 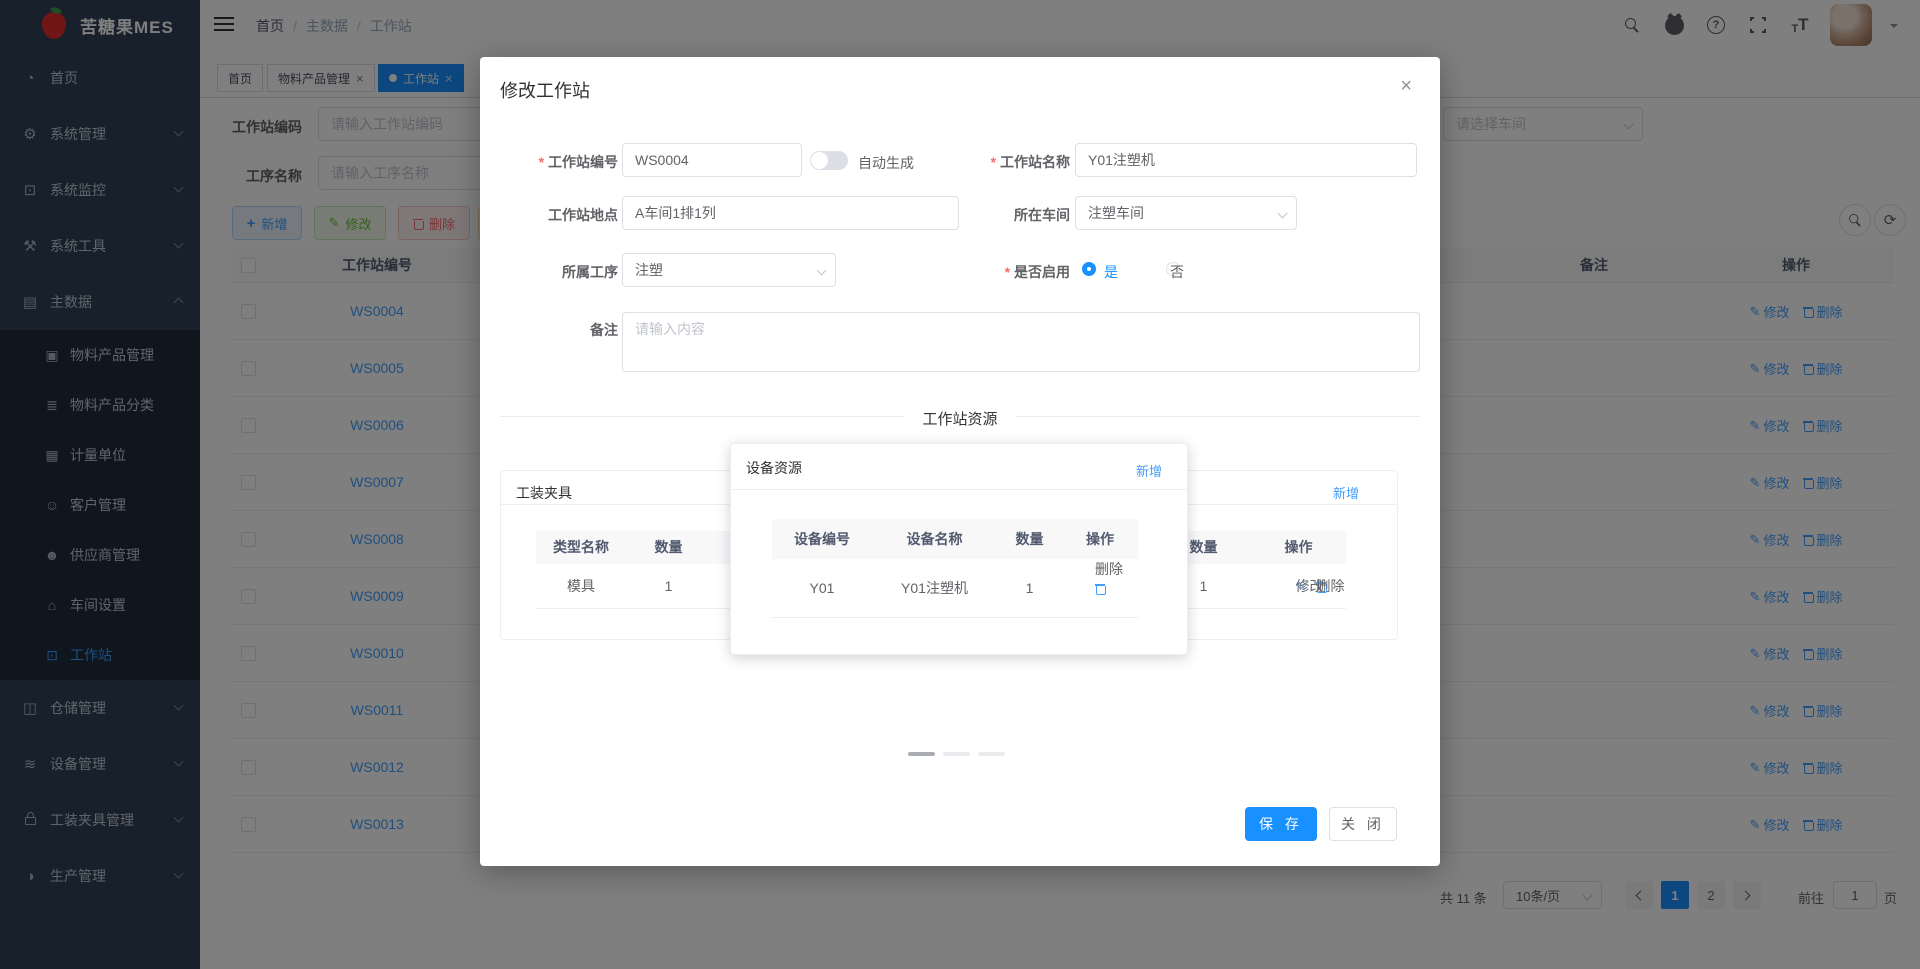 I want to click on device-delete-link: 删除, so click(x=1109, y=578).